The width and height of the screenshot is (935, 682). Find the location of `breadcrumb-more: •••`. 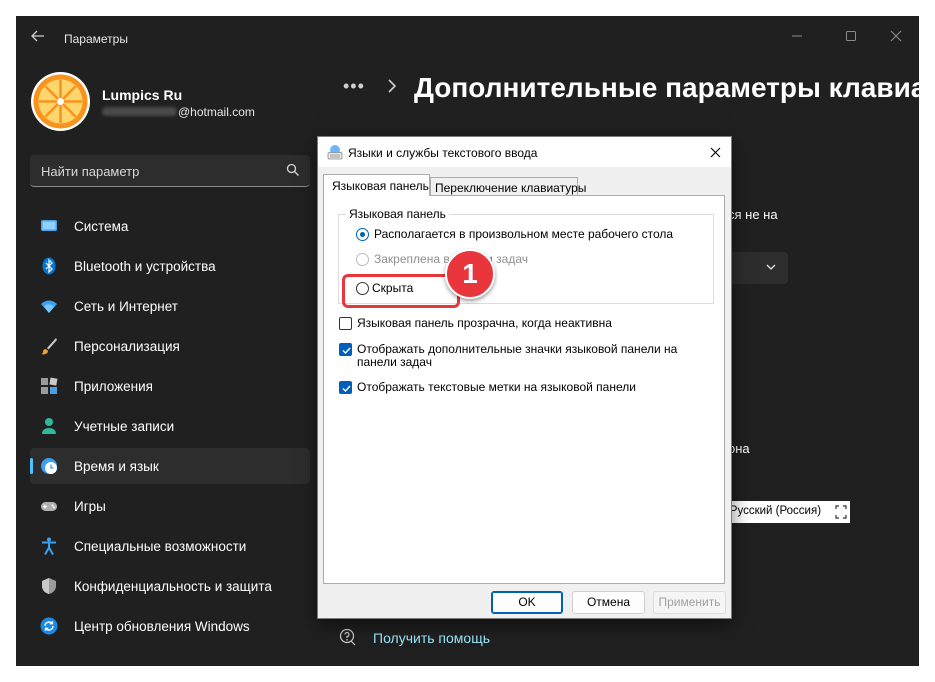

breadcrumb-more: ••• is located at coordinates (354, 86).